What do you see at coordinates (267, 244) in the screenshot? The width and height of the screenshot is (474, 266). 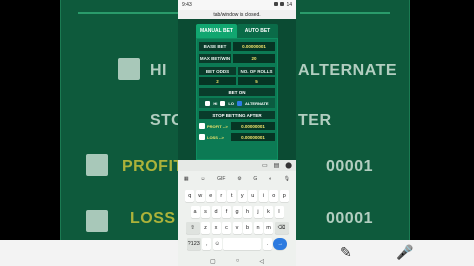 I see `period-key: .` at bounding box center [267, 244].